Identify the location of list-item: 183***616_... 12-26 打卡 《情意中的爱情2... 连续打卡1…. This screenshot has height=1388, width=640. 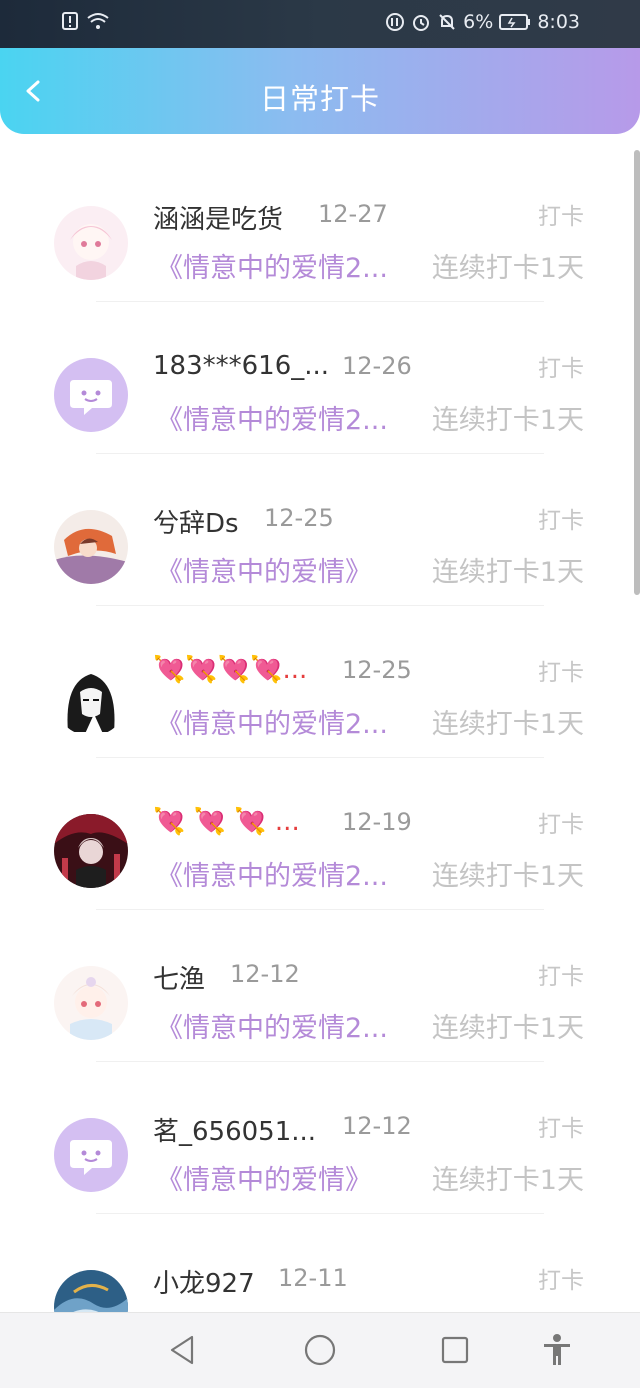
(320, 378).